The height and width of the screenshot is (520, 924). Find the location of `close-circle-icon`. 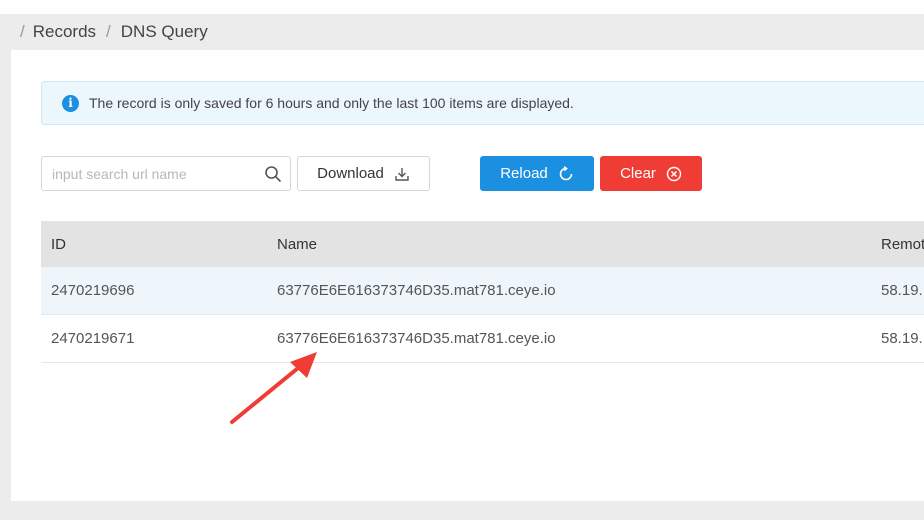

close-circle-icon is located at coordinates (674, 173).